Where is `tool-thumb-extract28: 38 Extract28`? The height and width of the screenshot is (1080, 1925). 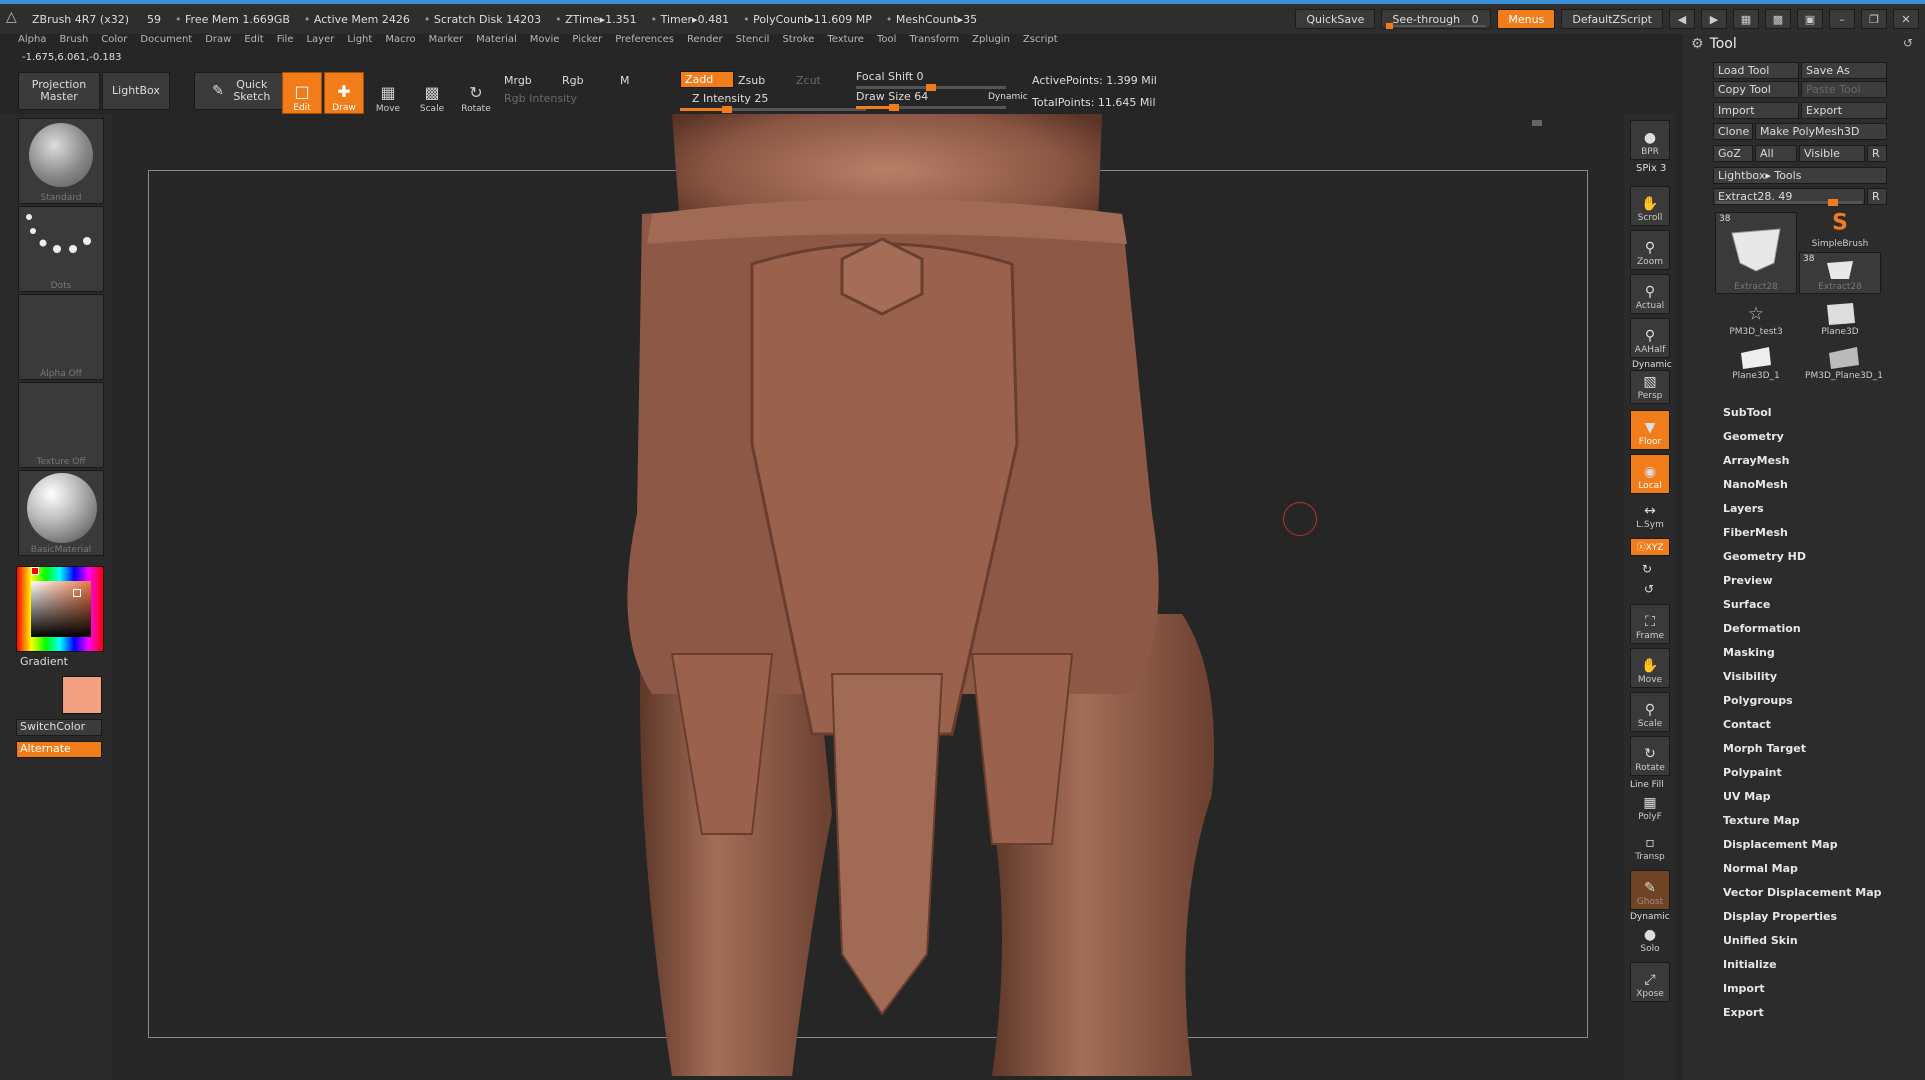 tool-thumb-extract28: 38 Extract28 is located at coordinates (1756, 253).